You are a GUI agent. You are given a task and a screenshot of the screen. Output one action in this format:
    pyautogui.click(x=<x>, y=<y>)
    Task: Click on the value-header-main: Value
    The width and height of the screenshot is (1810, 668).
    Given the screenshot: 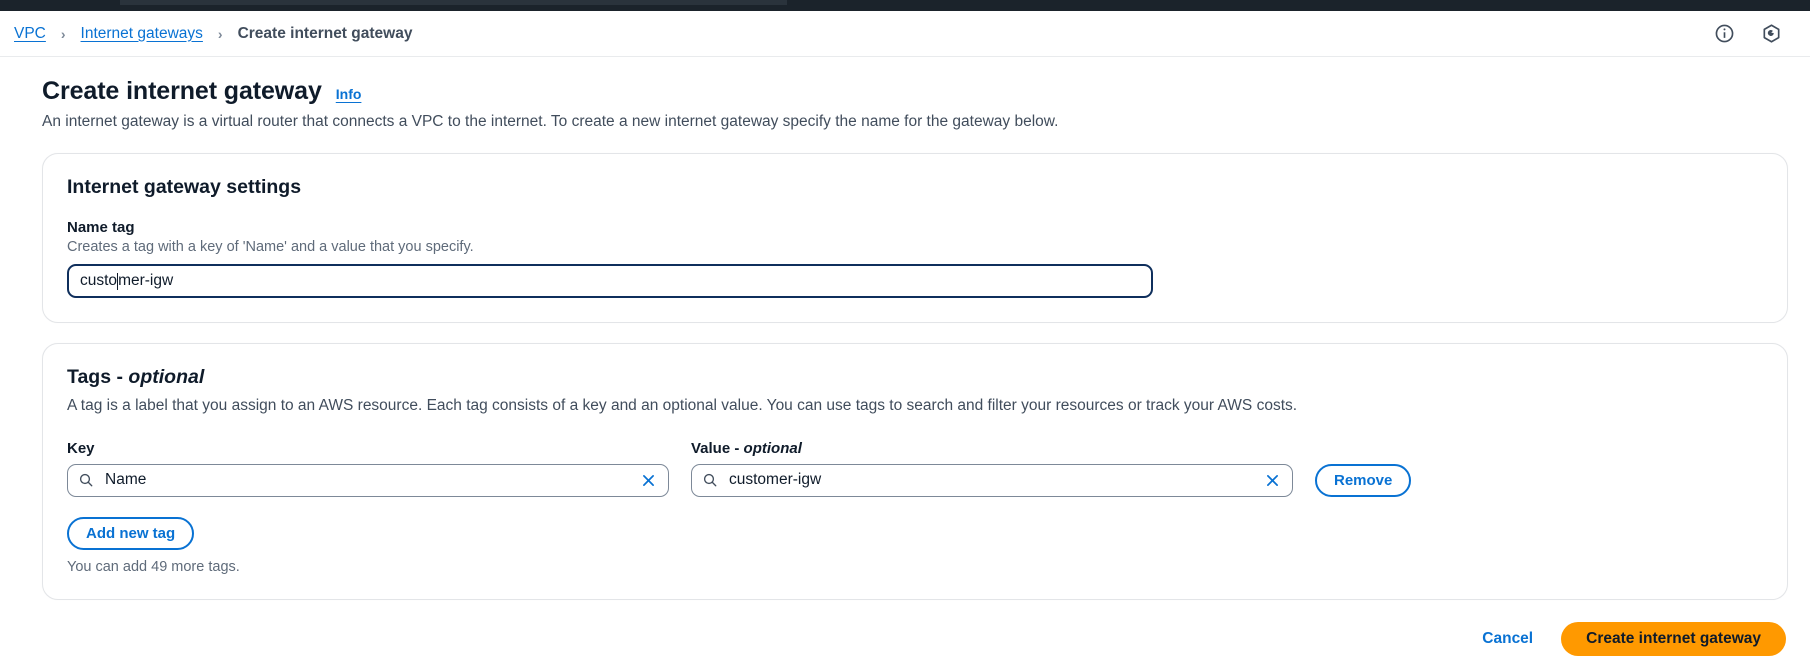 What is the action you would take?
    pyautogui.click(x=711, y=448)
    